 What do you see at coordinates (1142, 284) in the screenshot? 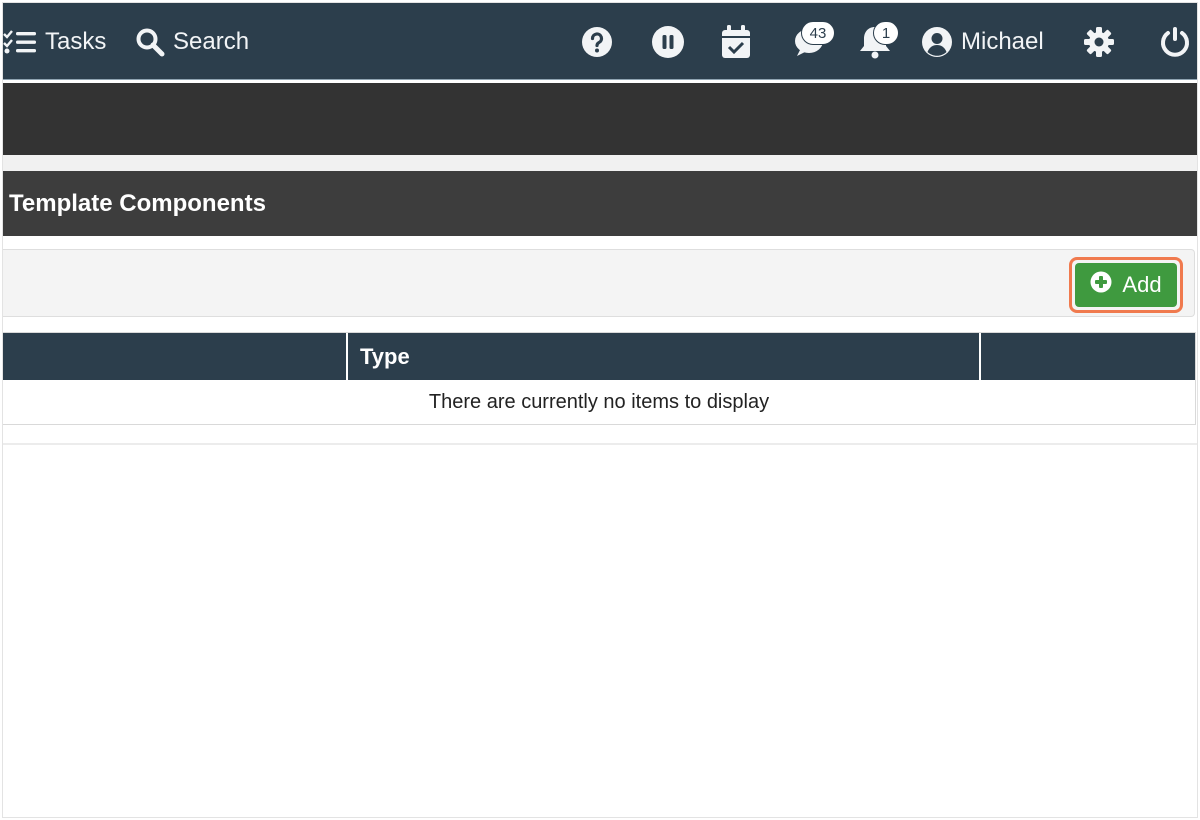
I see `add-button-label: Add` at bounding box center [1142, 284].